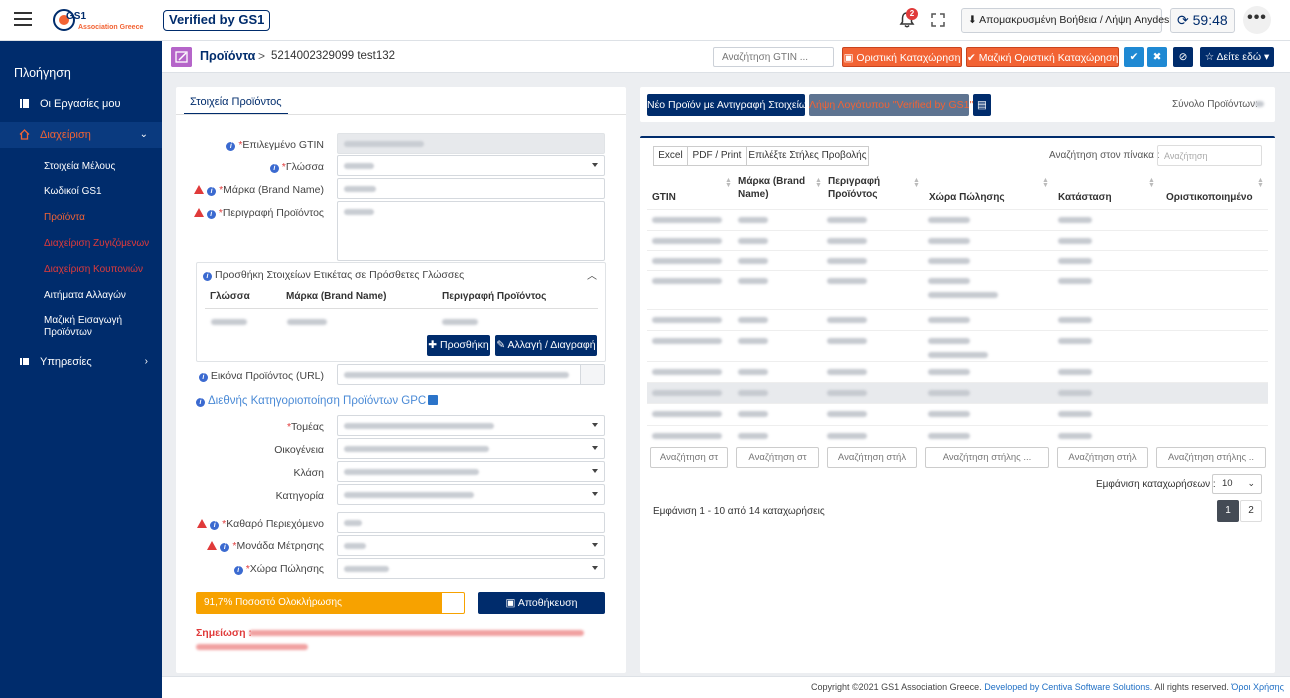  I want to click on col-header-finalized: Οριστικοποιημένο, so click(1209, 197).